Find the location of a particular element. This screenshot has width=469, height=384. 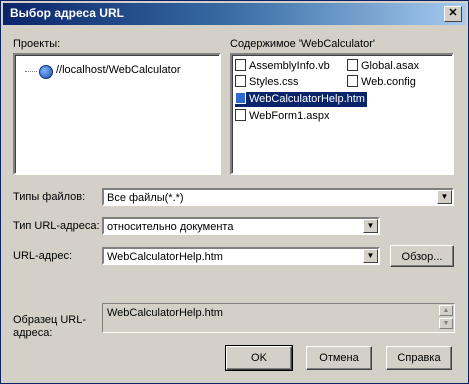

title-bar: Выбор адреса URL ✕ is located at coordinates (234, 14).